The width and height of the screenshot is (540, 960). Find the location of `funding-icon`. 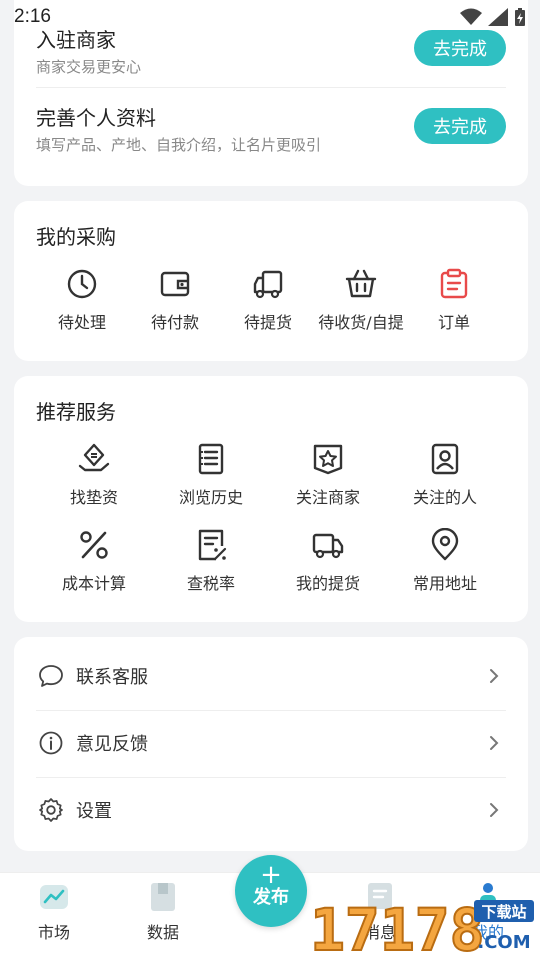

funding-icon is located at coordinates (94, 457).